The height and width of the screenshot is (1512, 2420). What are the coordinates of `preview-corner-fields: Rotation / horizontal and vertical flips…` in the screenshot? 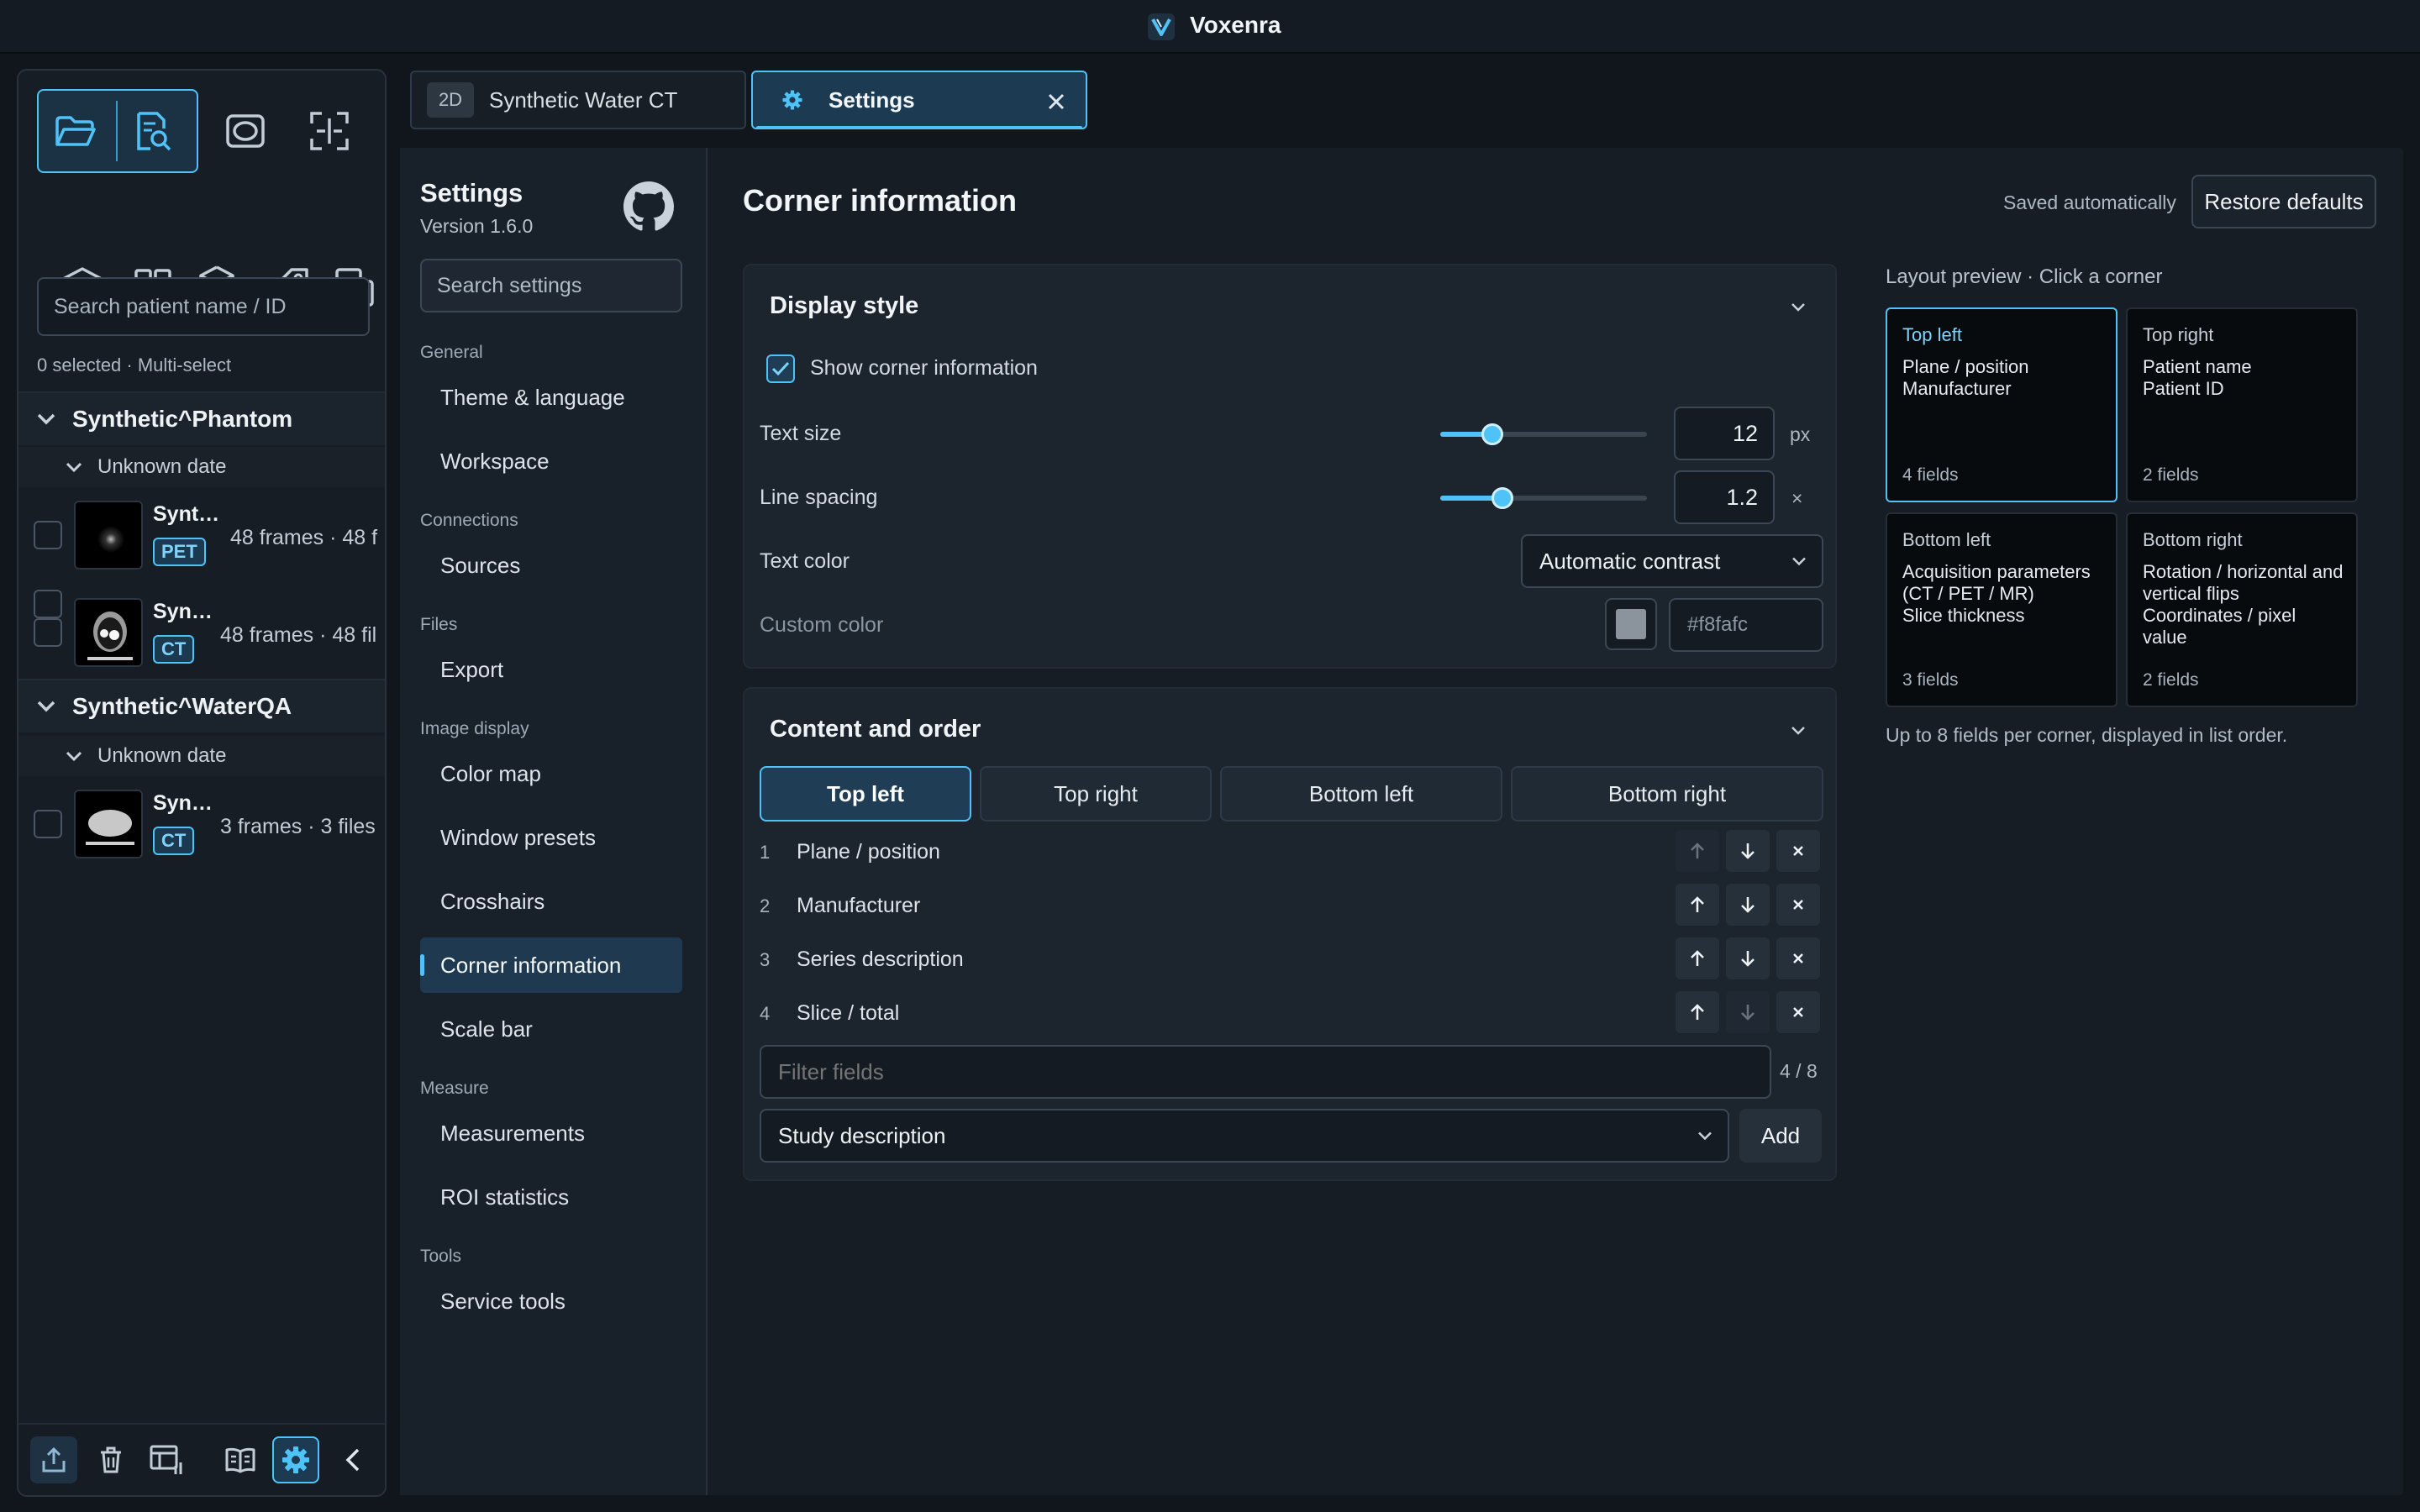 It's located at (2243, 604).